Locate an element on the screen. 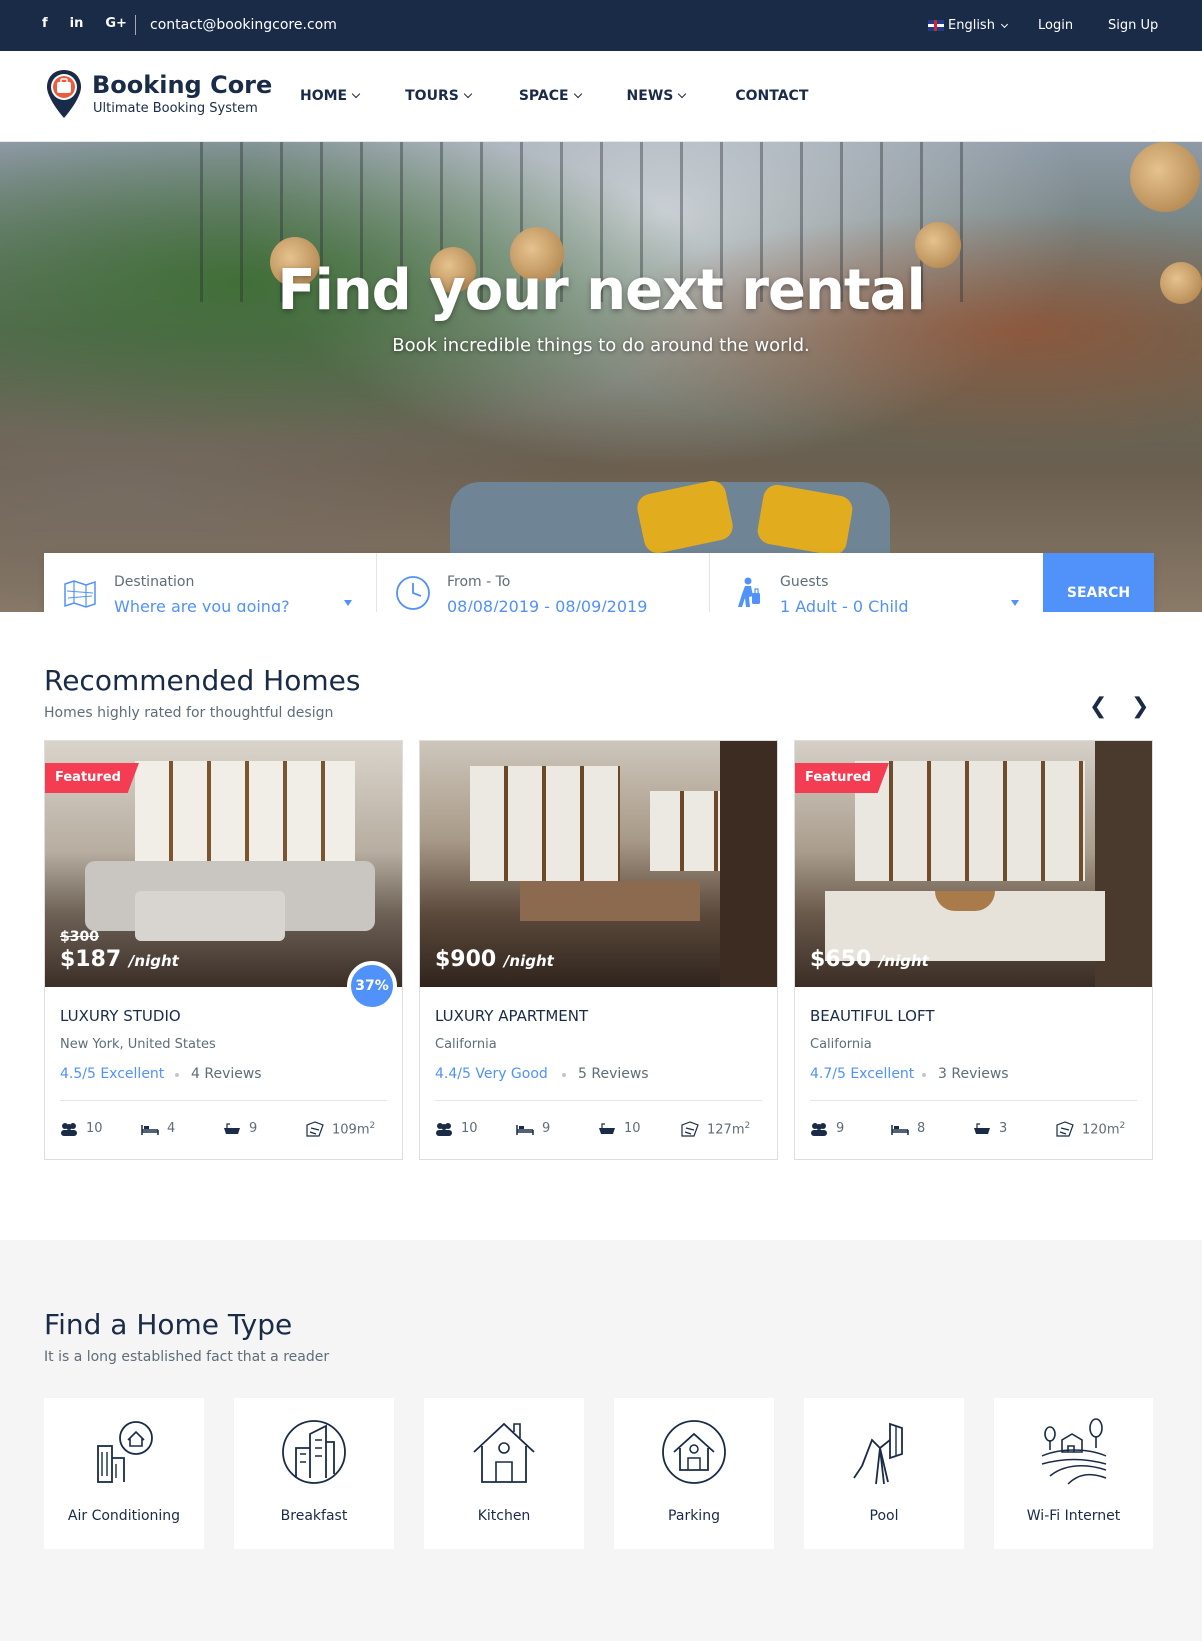 The image size is (1202, 1641). logo-pin-icon is located at coordinates (64, 94).